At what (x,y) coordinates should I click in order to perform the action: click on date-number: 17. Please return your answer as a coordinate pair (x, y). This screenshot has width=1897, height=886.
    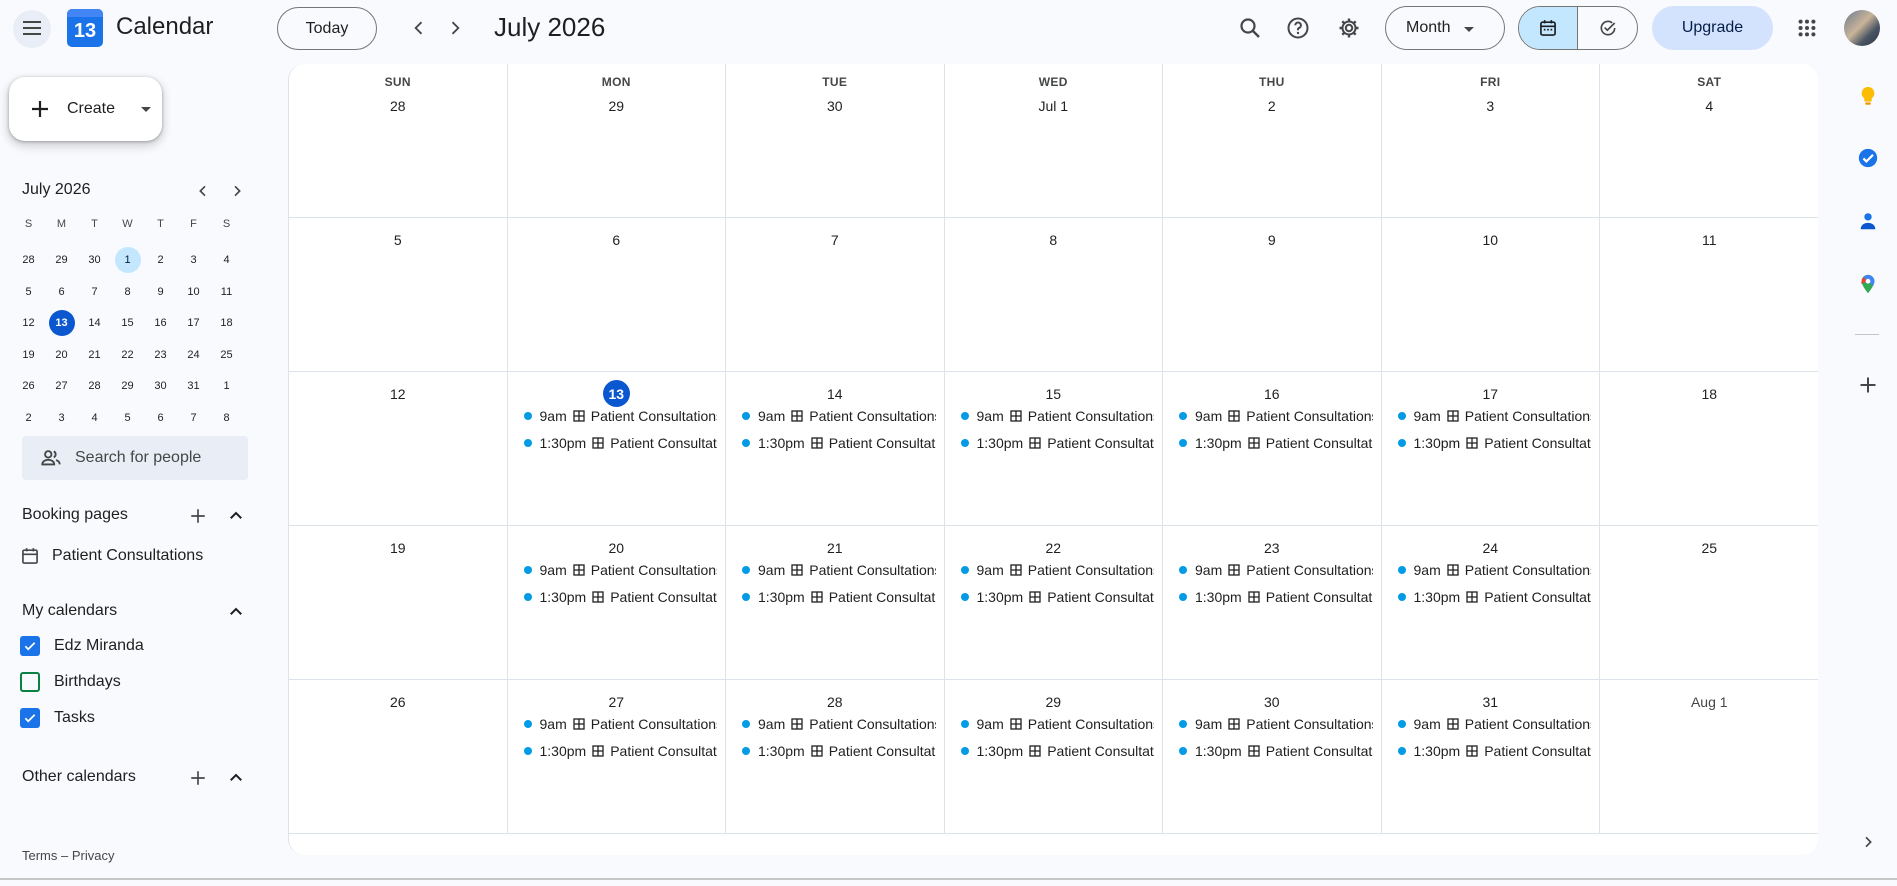
    Looking at the image, I should click on (1490, 393).